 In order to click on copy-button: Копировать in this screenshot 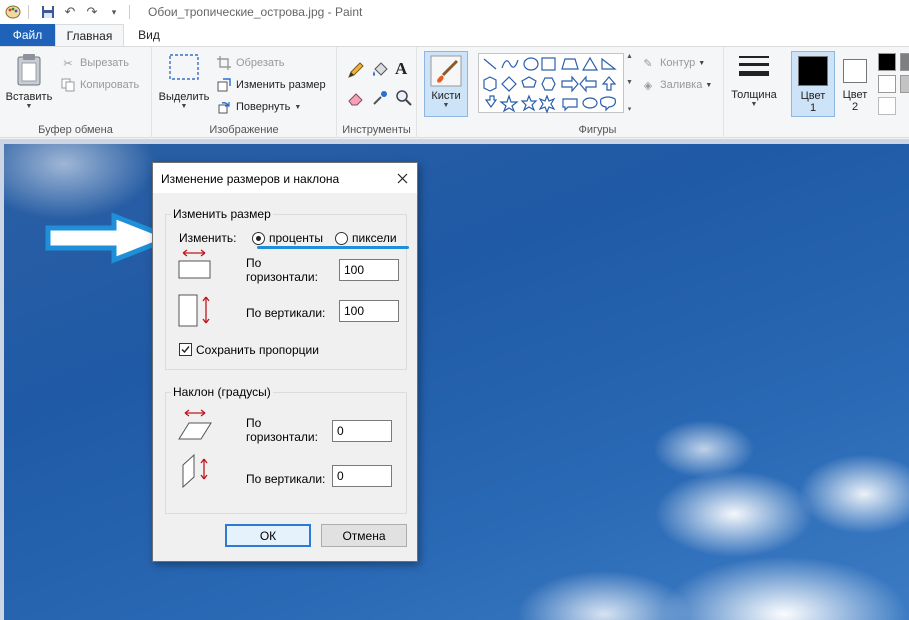, I will do `click(99, 85)`.